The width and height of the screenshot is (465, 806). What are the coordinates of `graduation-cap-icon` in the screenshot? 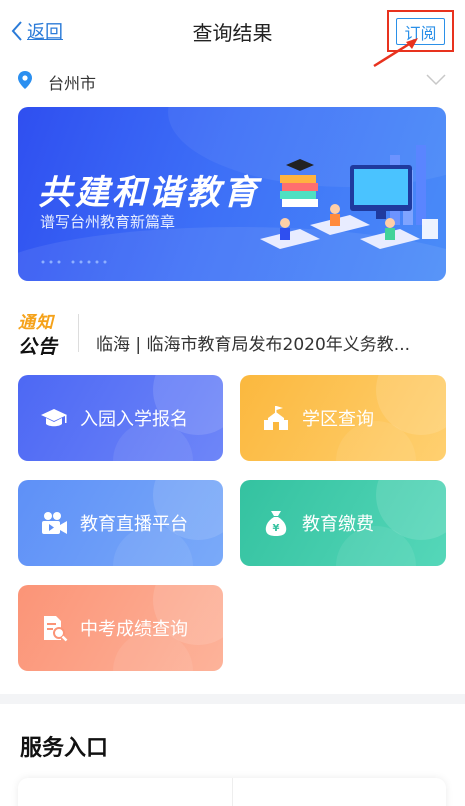 It's located at (54, 418).